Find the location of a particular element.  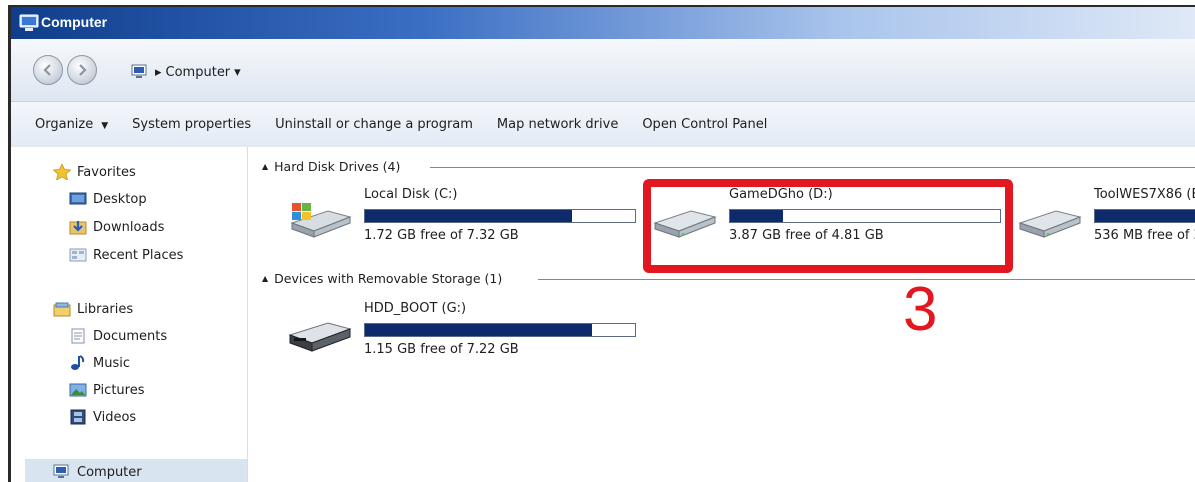

nav-item-label: Desktop is located at coordinates (120, 199).